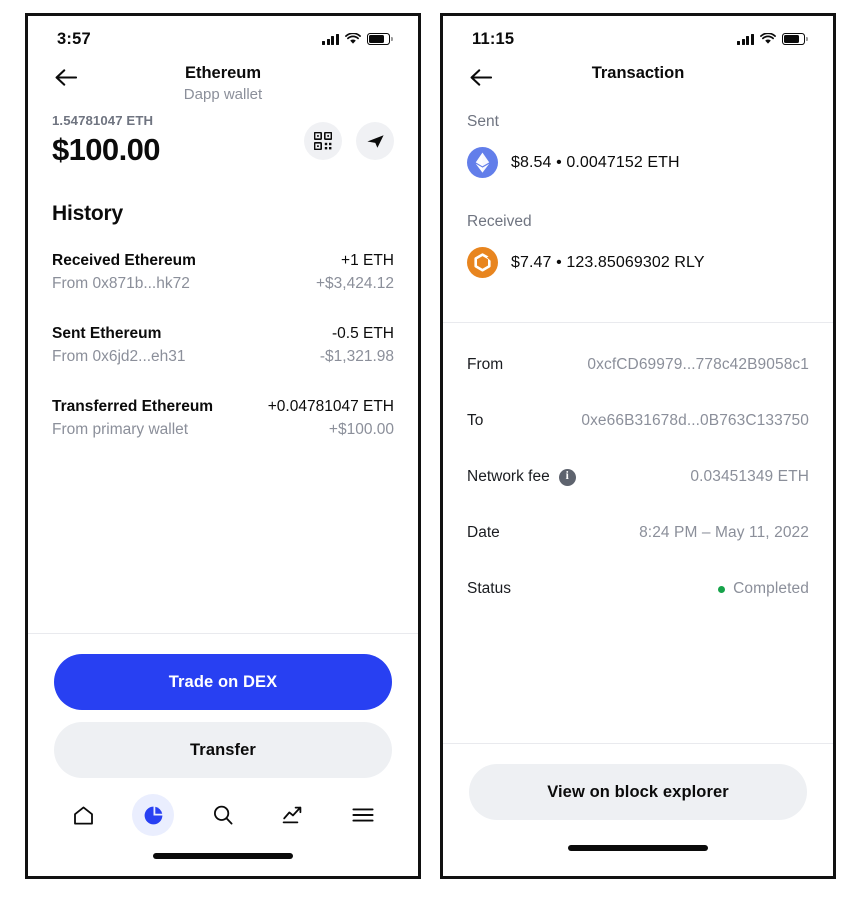 The width and height of the screenshot is (864, 912). Describe the element at coordinates (331, 418) in the screenshot. I see `transaction-right: +0.04781047 ETH +$100.00` at that location.